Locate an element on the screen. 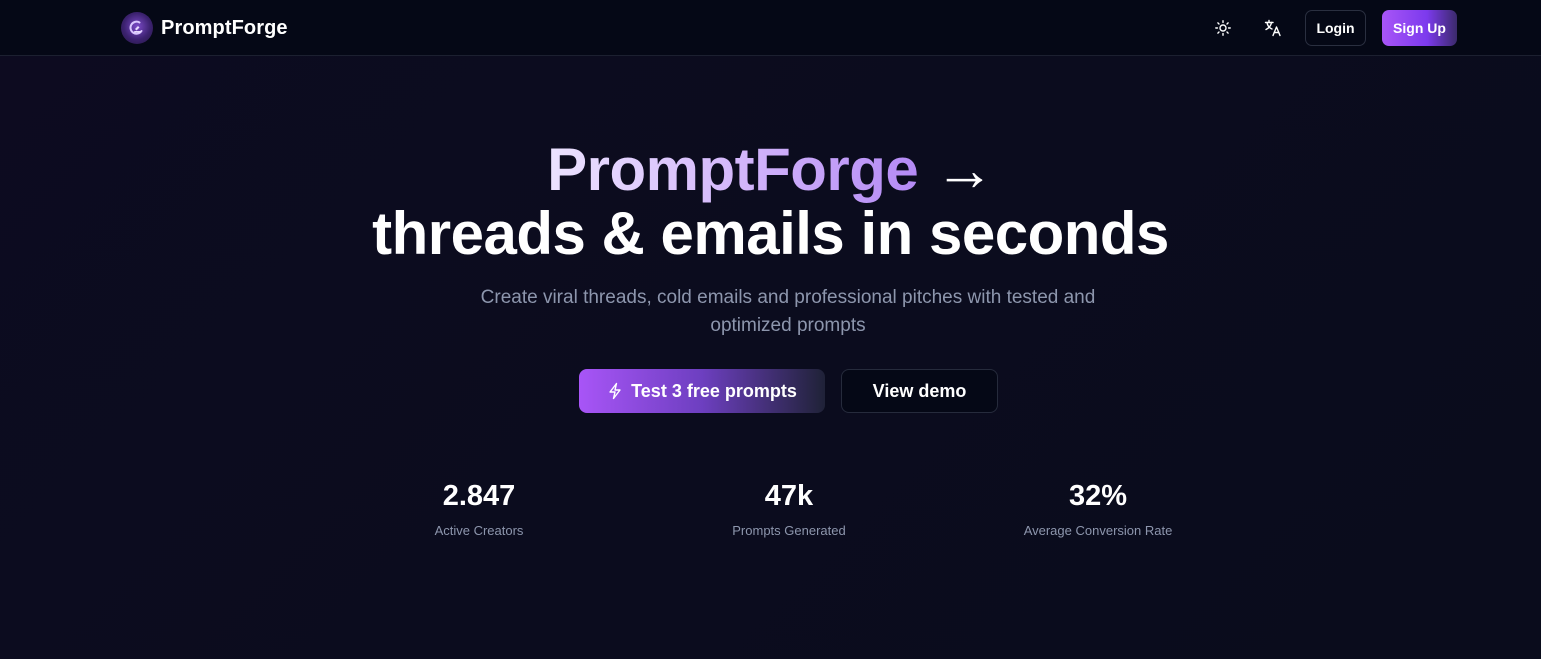  navbar: PromptForge Login Sign Up is located at coordinates (770, 28).